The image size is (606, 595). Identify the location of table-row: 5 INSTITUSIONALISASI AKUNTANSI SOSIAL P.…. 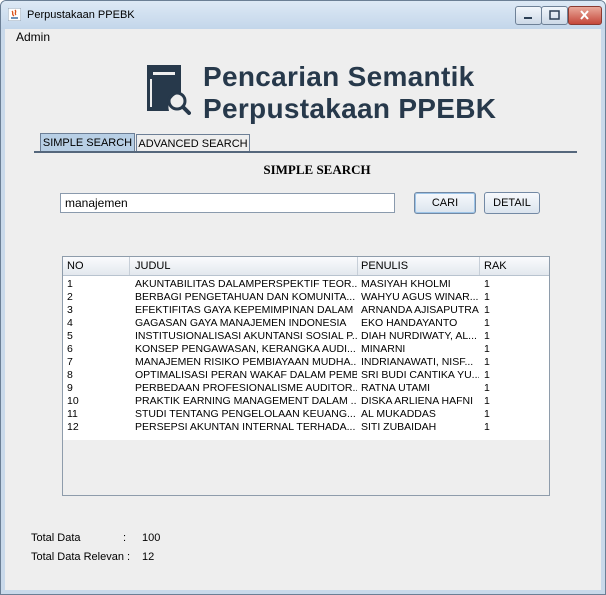
(306, 336).